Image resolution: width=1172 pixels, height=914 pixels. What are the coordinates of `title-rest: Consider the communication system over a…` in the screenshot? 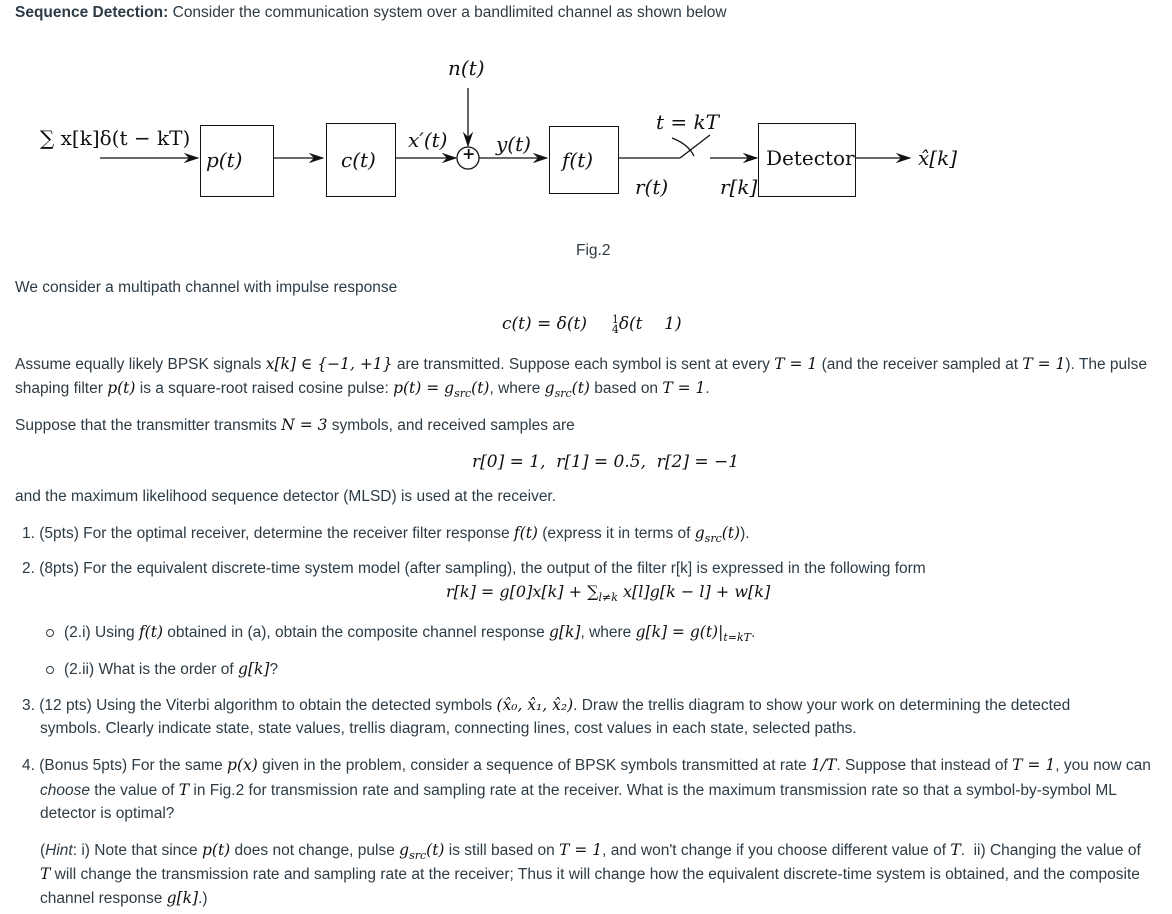 It's located at (447, 12).